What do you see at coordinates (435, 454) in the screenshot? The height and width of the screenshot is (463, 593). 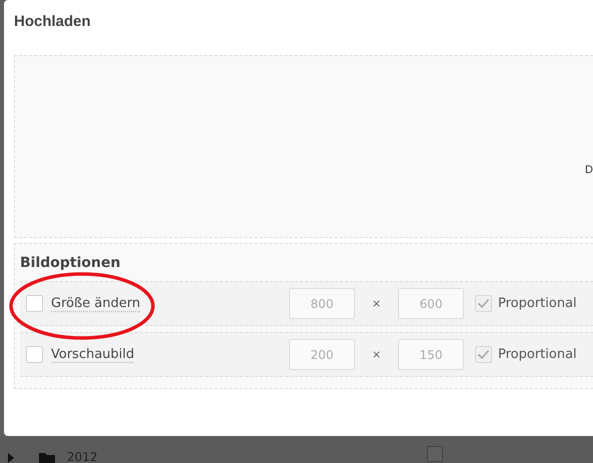 I see `checkbox` at bounding box center [435, 454].